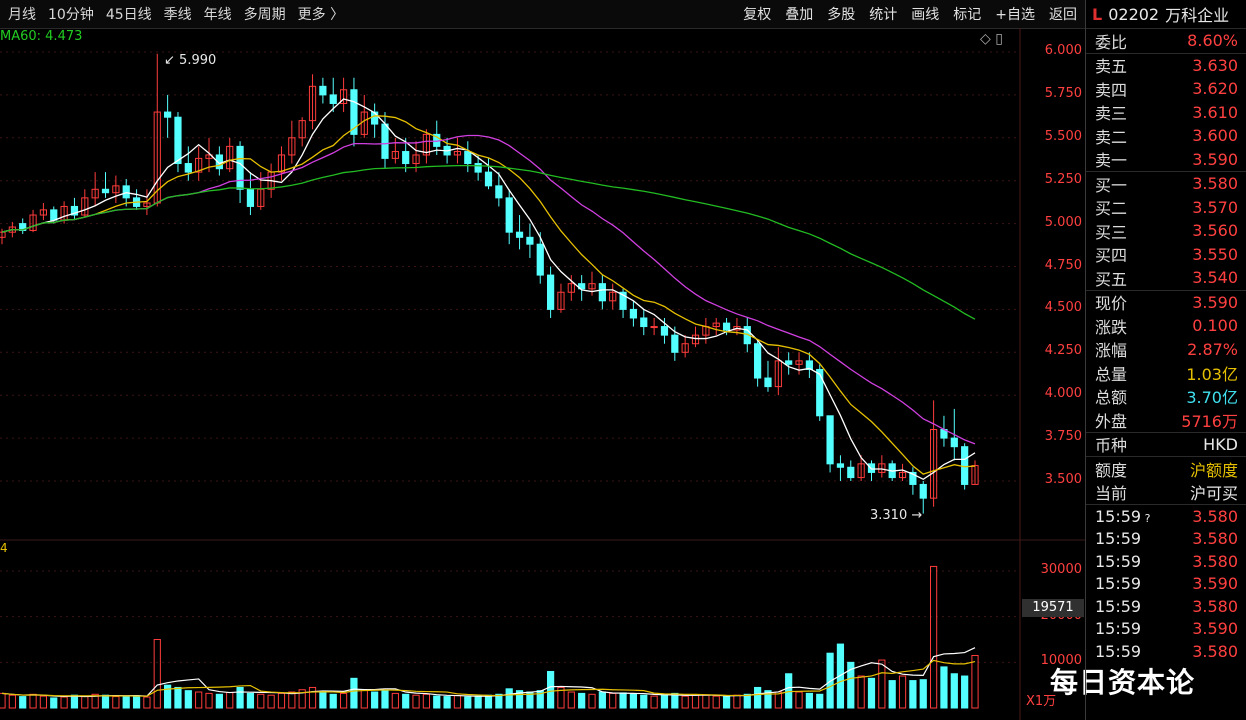  I want to click on stat-row-label: 涨幅, so click(1111, 351).